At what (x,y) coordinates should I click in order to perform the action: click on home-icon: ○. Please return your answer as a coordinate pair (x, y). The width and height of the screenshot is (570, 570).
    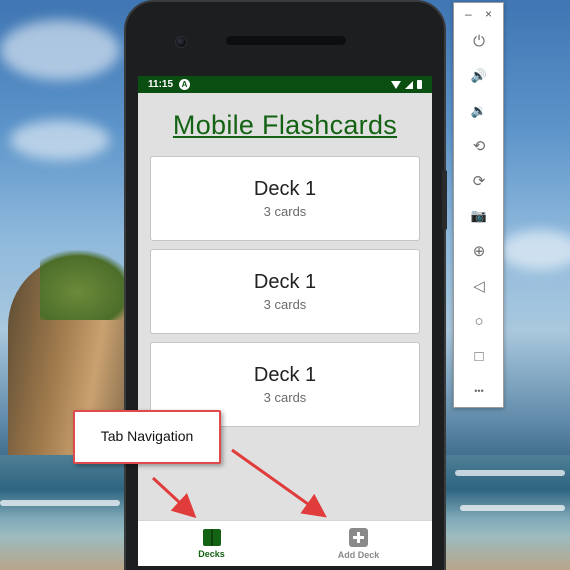
    Looking at the image, I should click on (479, 321).